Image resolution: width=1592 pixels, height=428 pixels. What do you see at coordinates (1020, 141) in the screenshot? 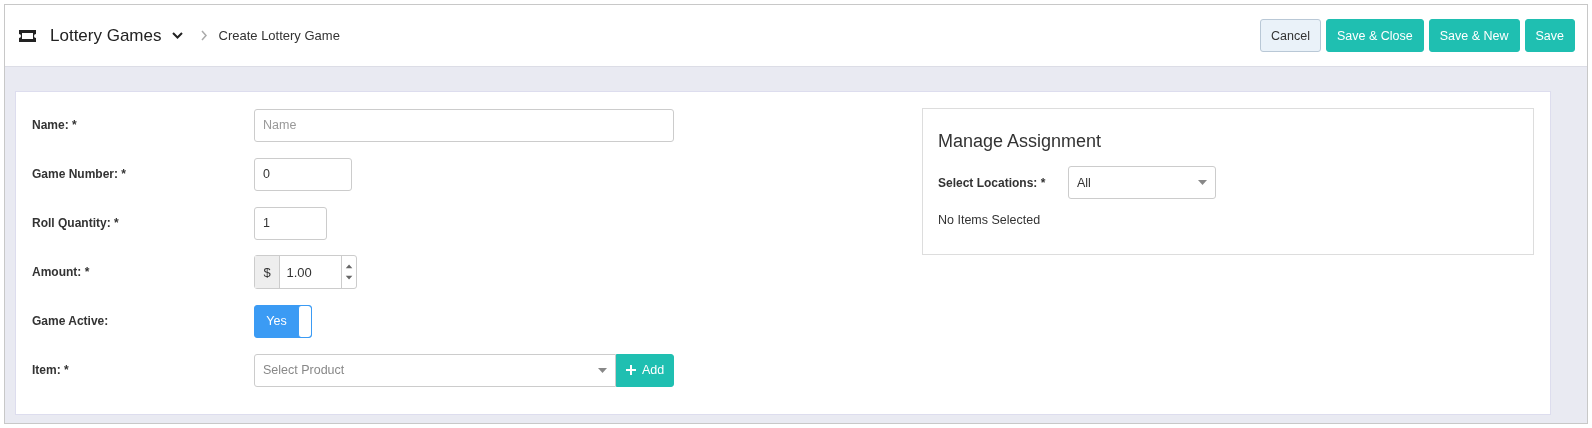
I see `panel-title: Manage Assignment` at bounding box center [1020, 141].